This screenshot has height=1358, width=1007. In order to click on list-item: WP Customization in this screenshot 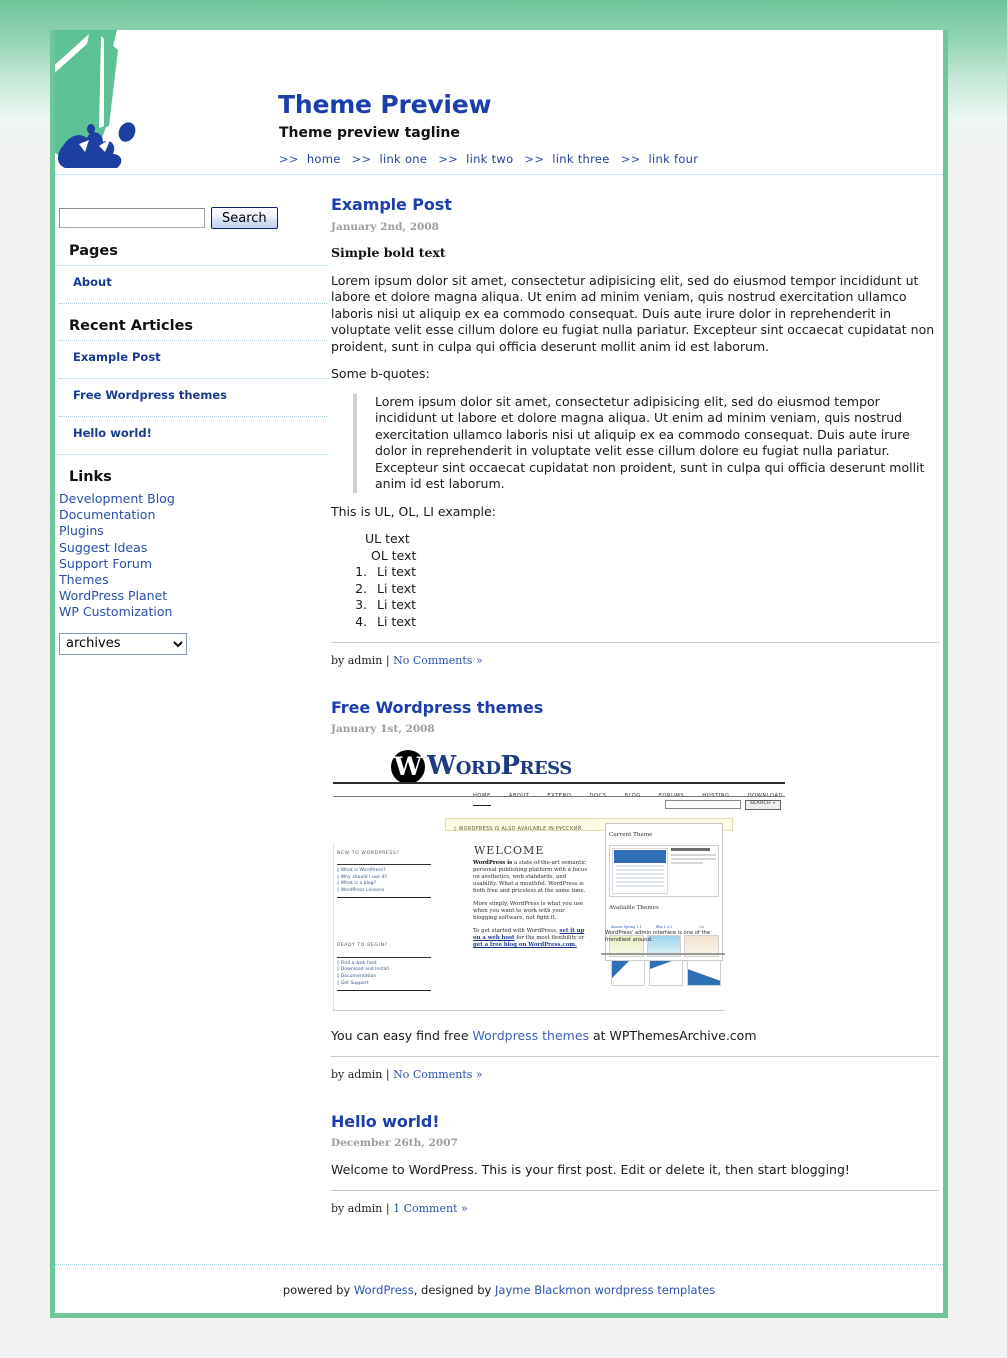, I will do `click(193, 612)`.